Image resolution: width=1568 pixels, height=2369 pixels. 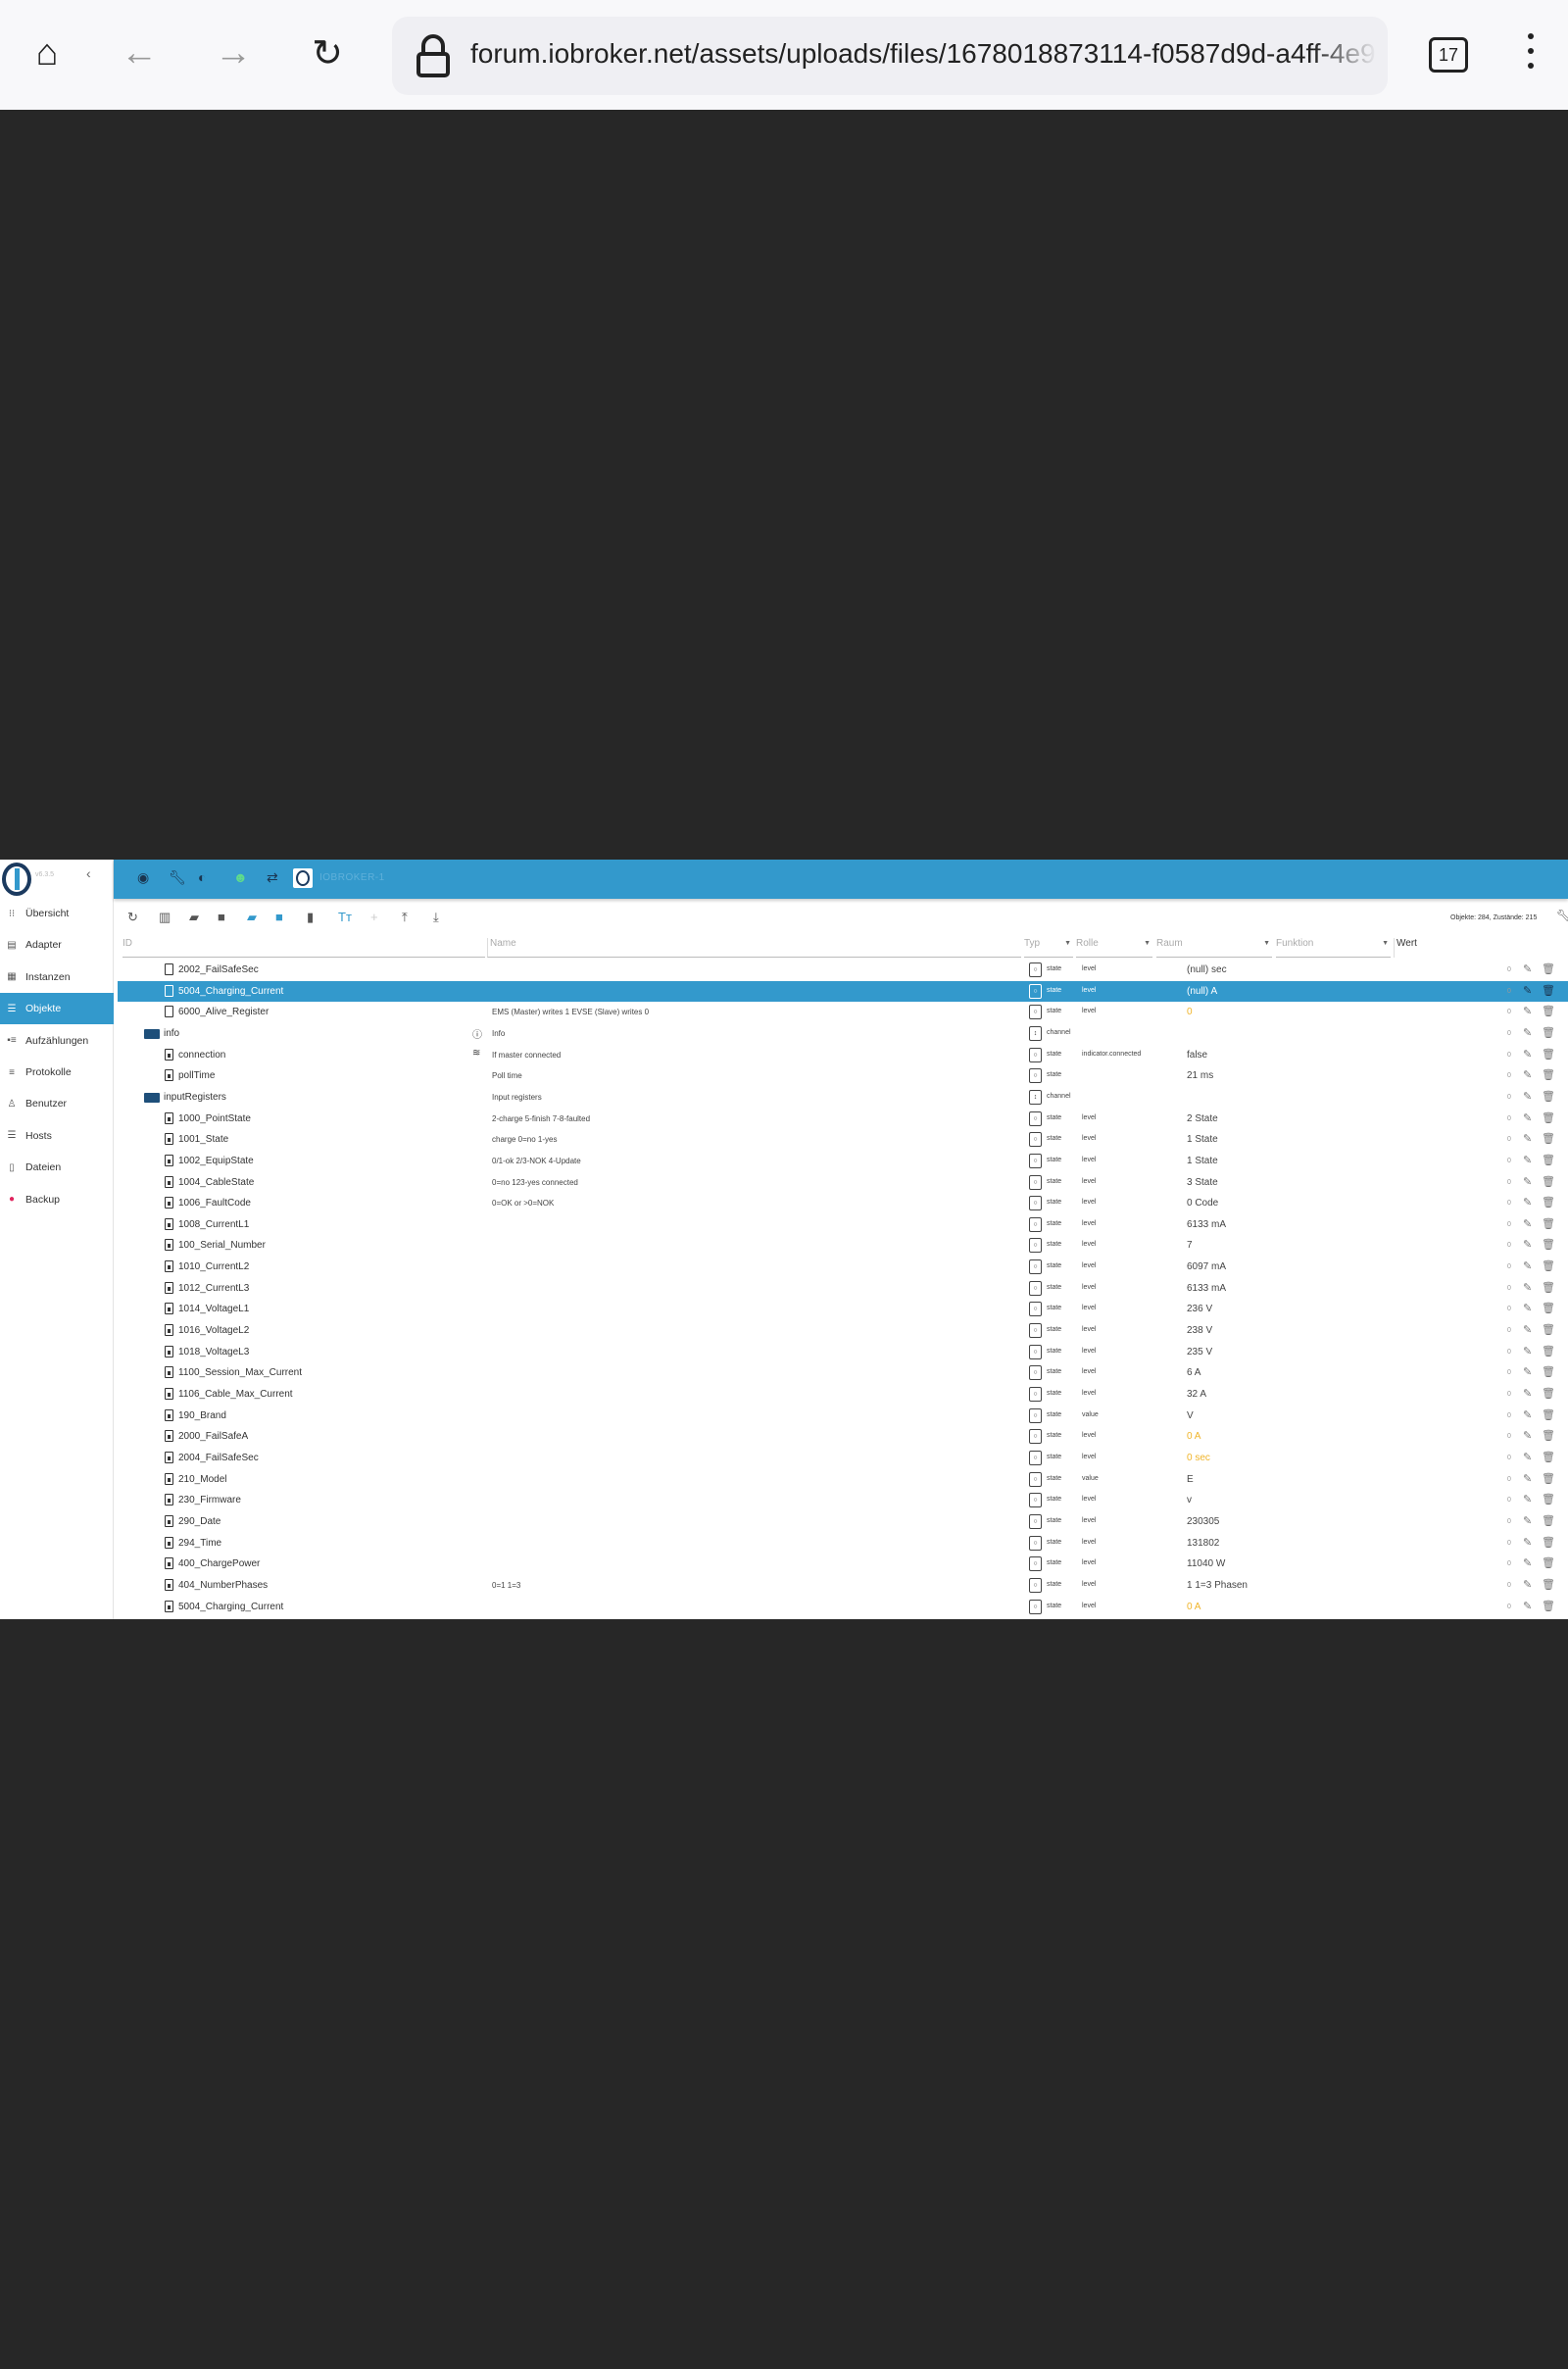 What do you see at coordinates (303, 948) in the screenshot?
I see `id-filter: ID` at bounding box center [303, 948].